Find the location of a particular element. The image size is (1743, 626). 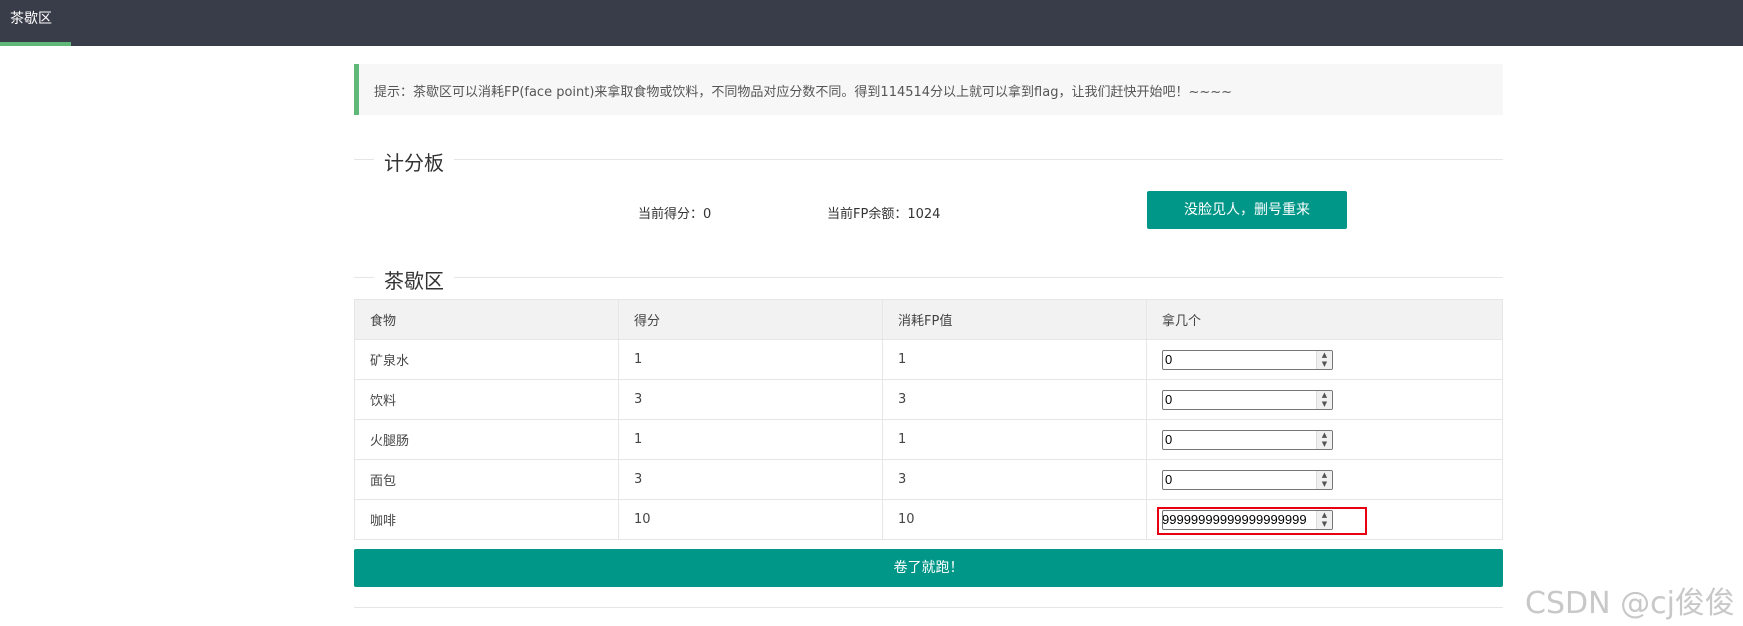

food-score: 10 is located at coordinates (750, 519).